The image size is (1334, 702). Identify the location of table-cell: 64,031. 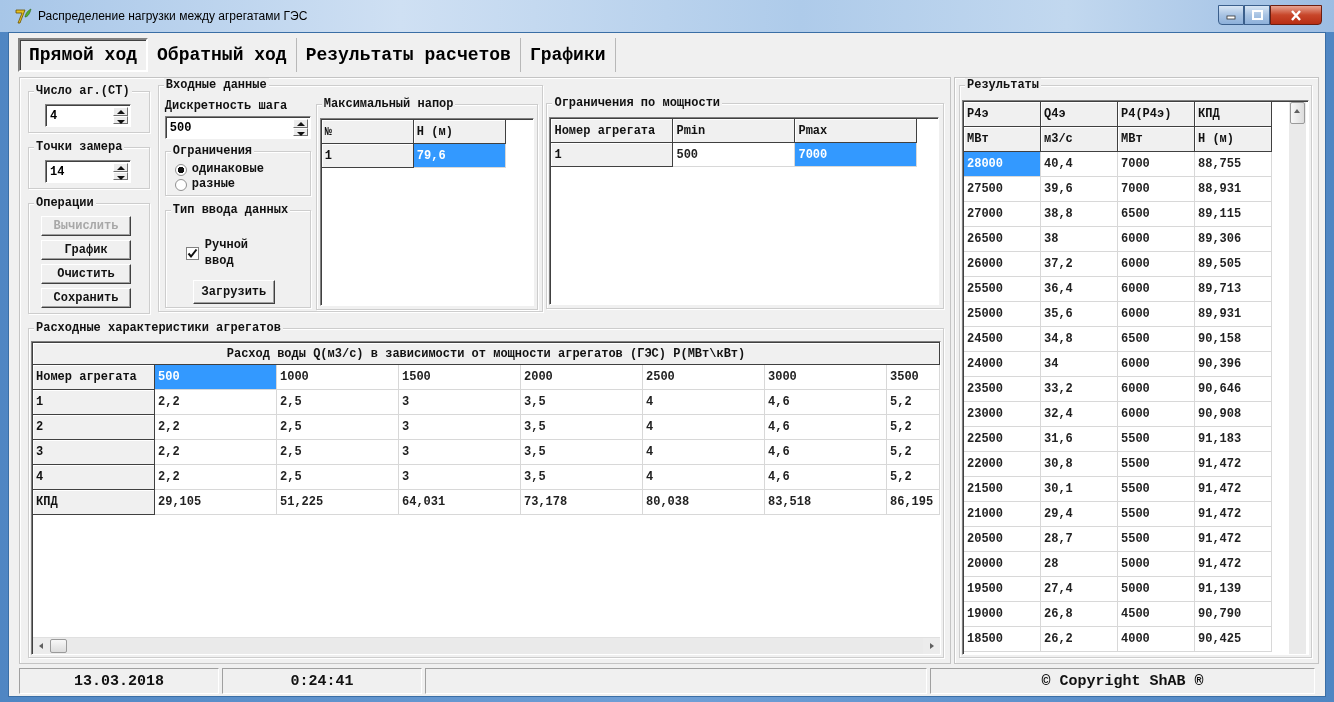
(460, 502).